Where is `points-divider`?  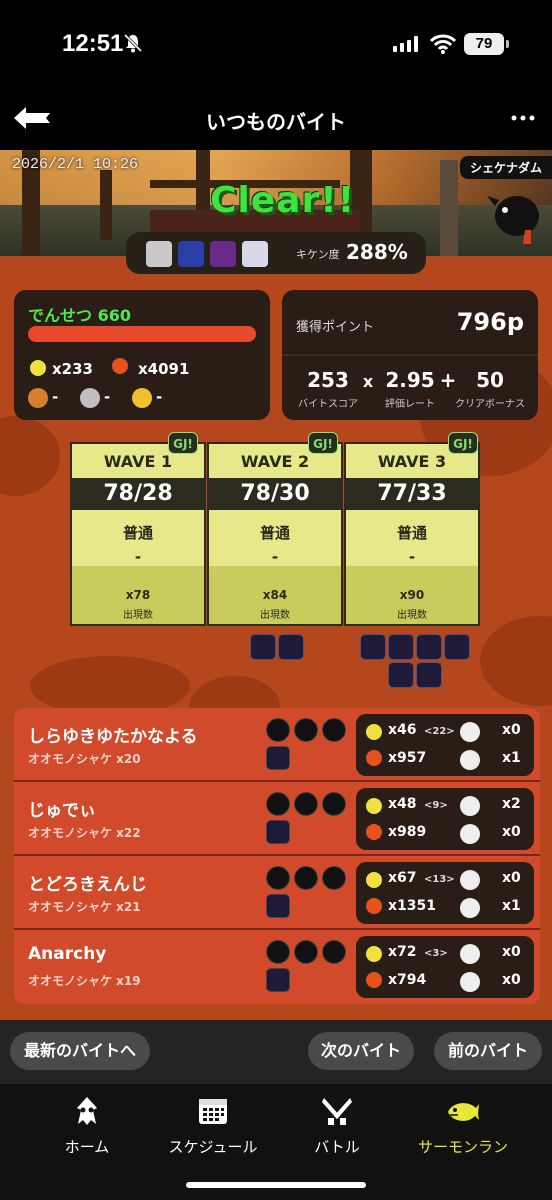 points-divider is located at coordinates (410, 355).